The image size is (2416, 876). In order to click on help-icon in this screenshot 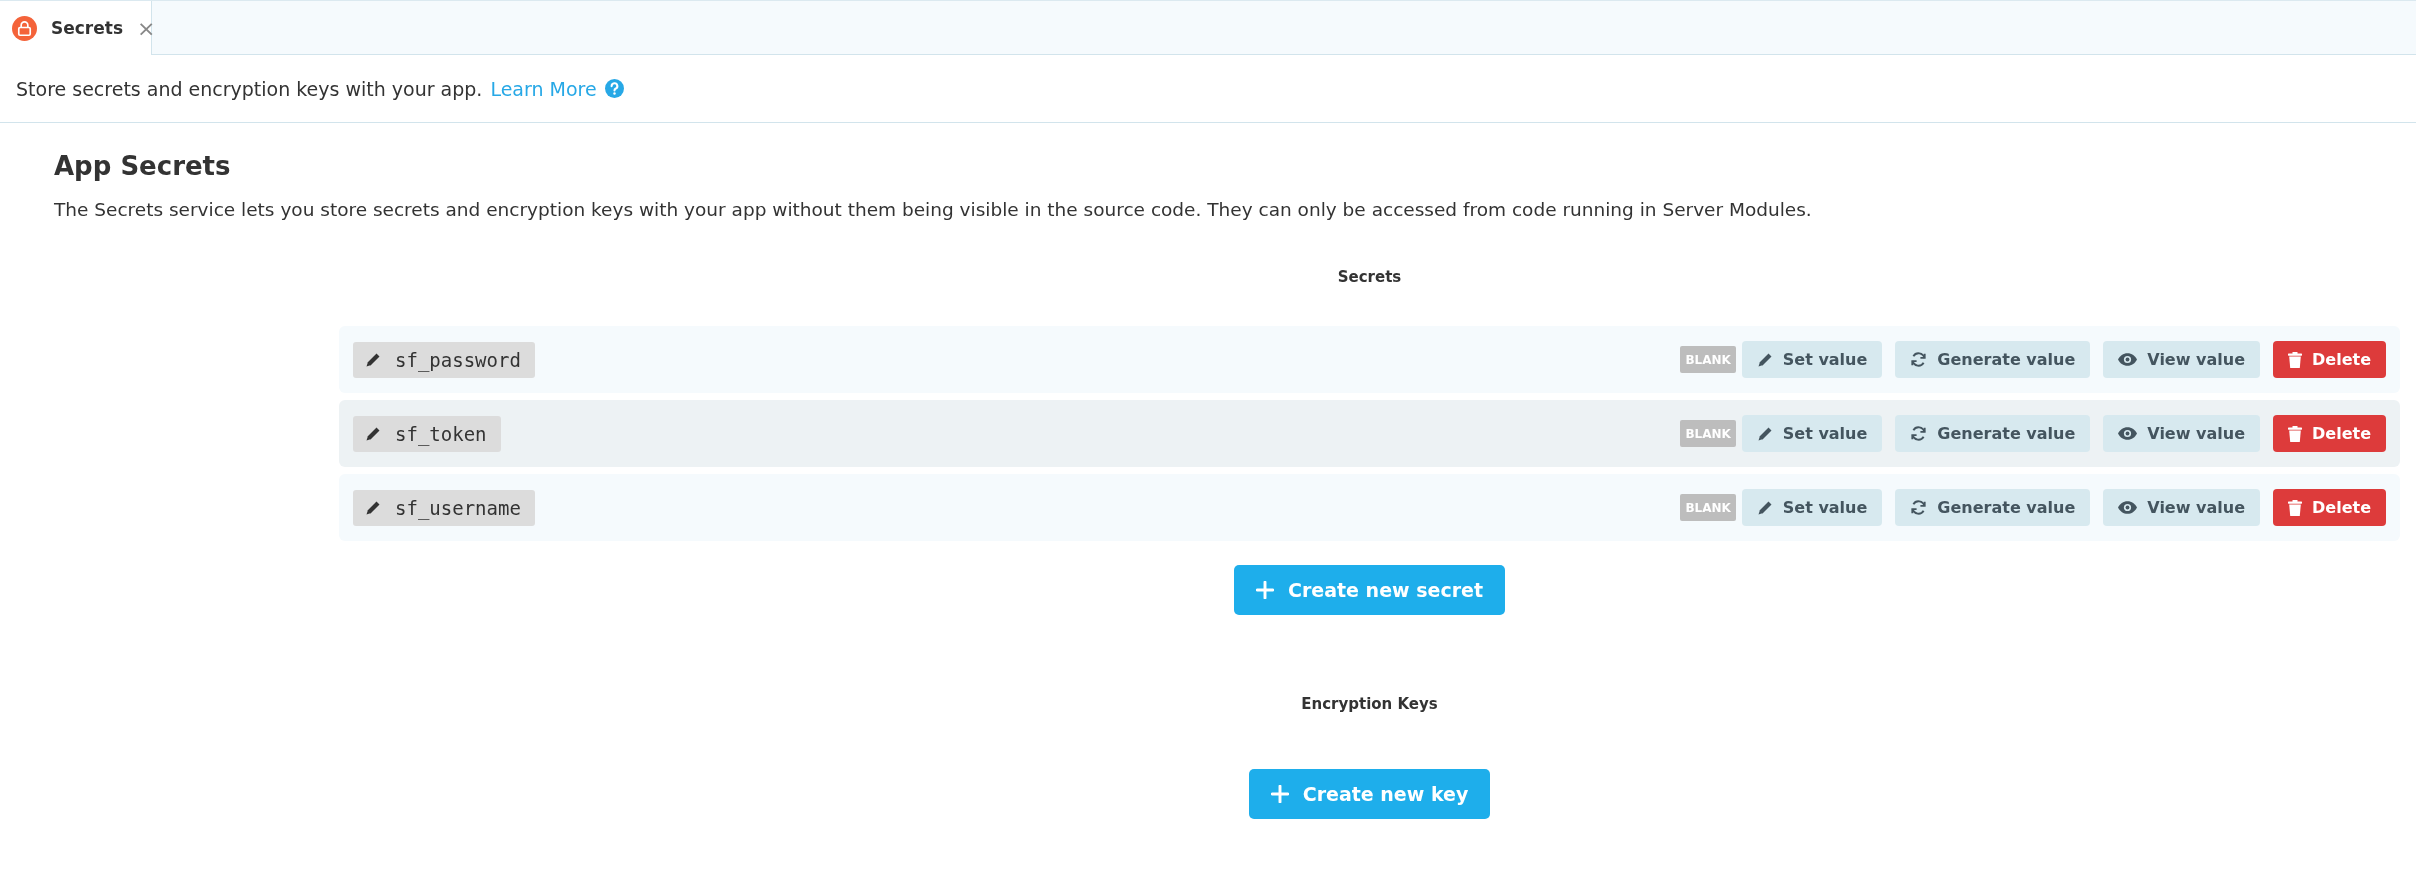, I will do `click(614, 88)`.